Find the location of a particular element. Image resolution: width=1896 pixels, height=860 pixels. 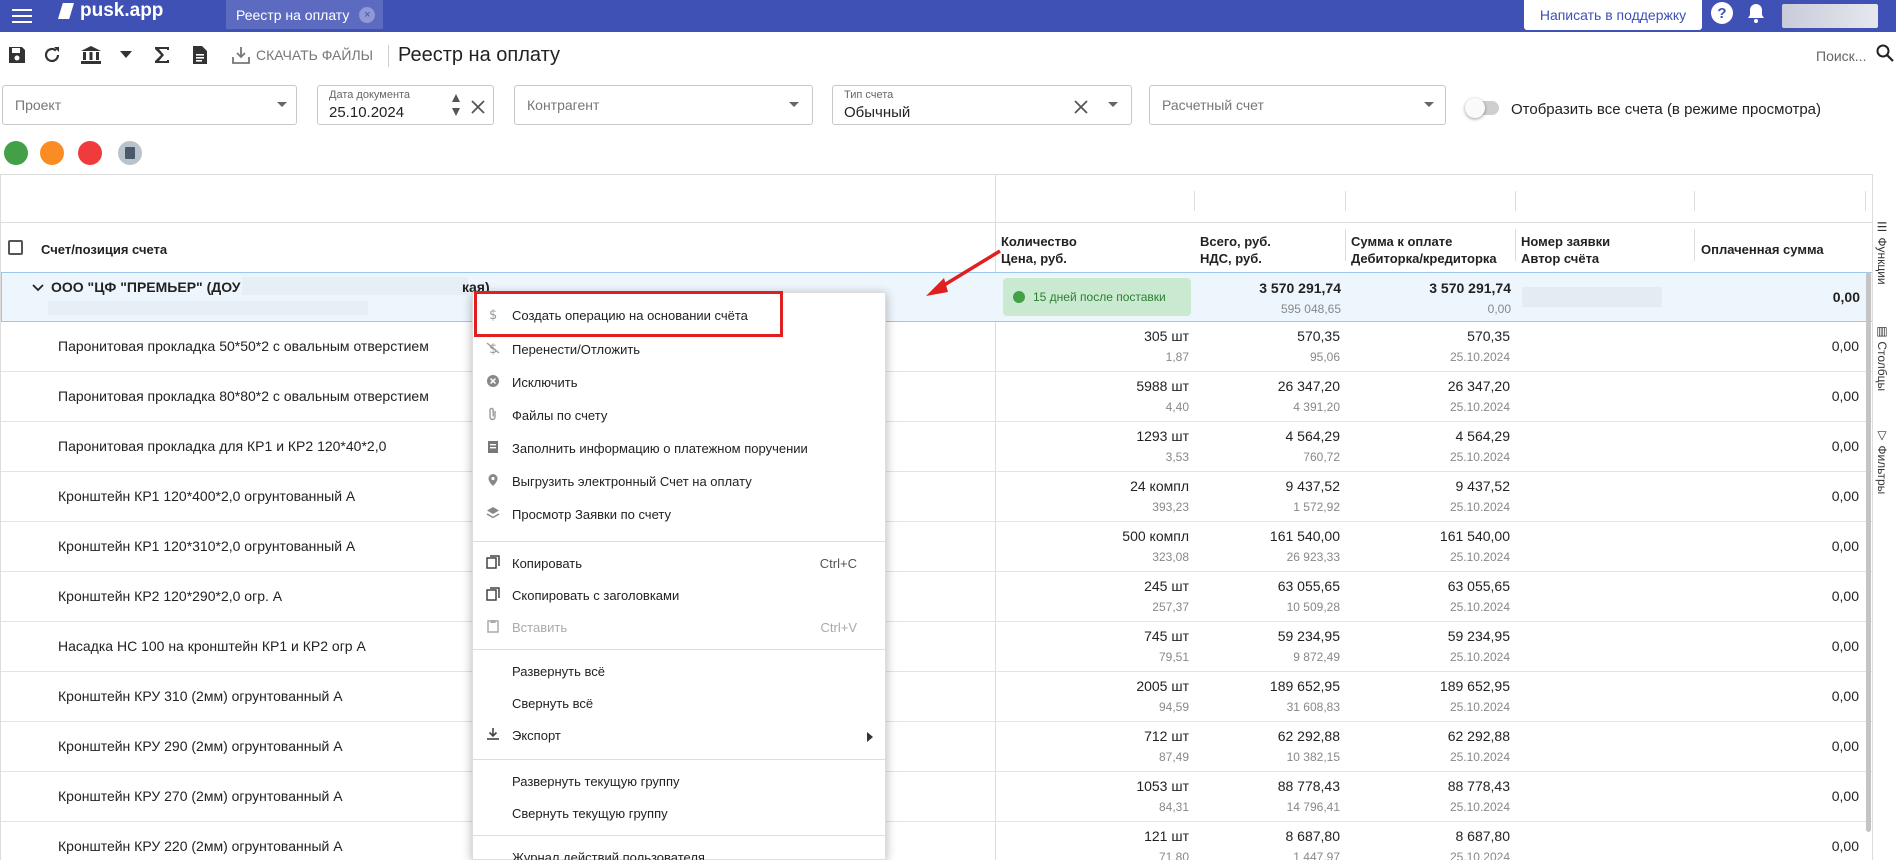

date-stepper-icon is located at coordinates (456, 106).